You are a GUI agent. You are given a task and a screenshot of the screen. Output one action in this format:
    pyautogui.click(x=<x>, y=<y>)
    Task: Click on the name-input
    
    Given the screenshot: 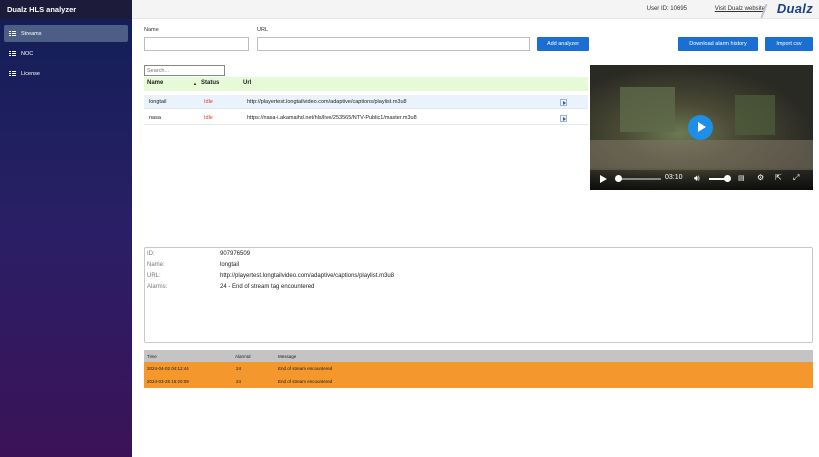 What is the action you would take?
    pyautogui.click(x=196, y=44)
    